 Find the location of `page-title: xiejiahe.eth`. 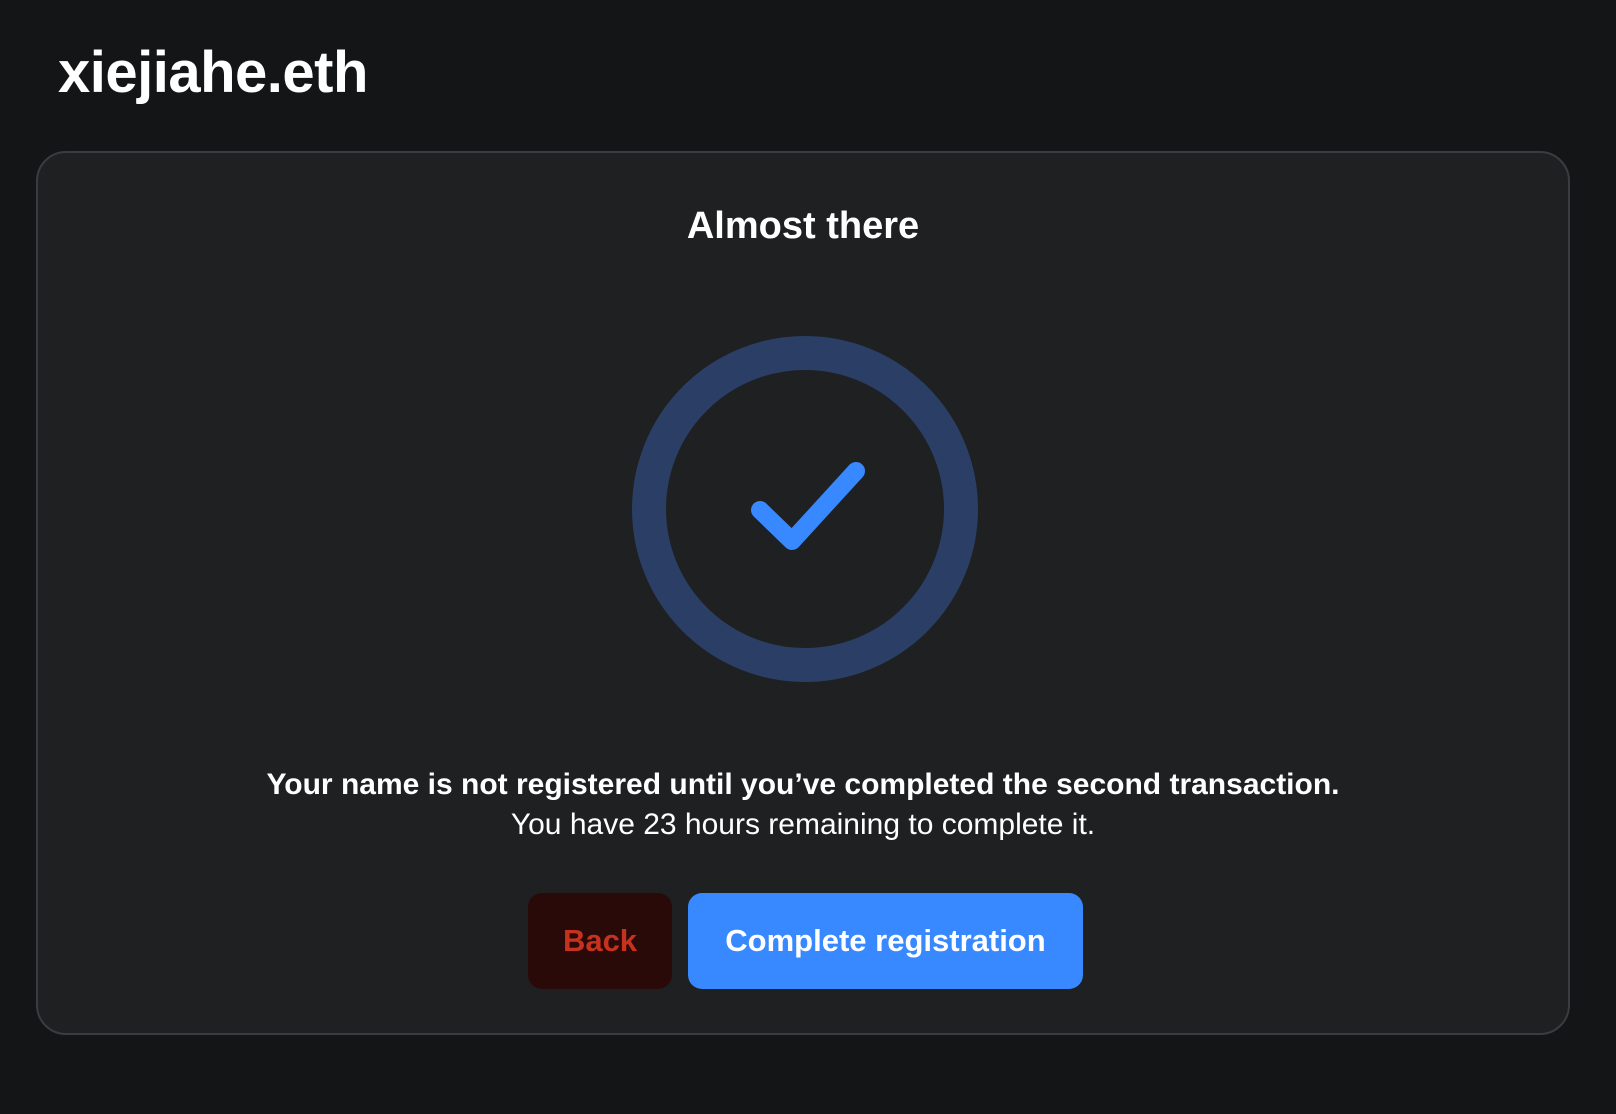

page-title: xiejiahe.eth is located at coordinates (213, 72).